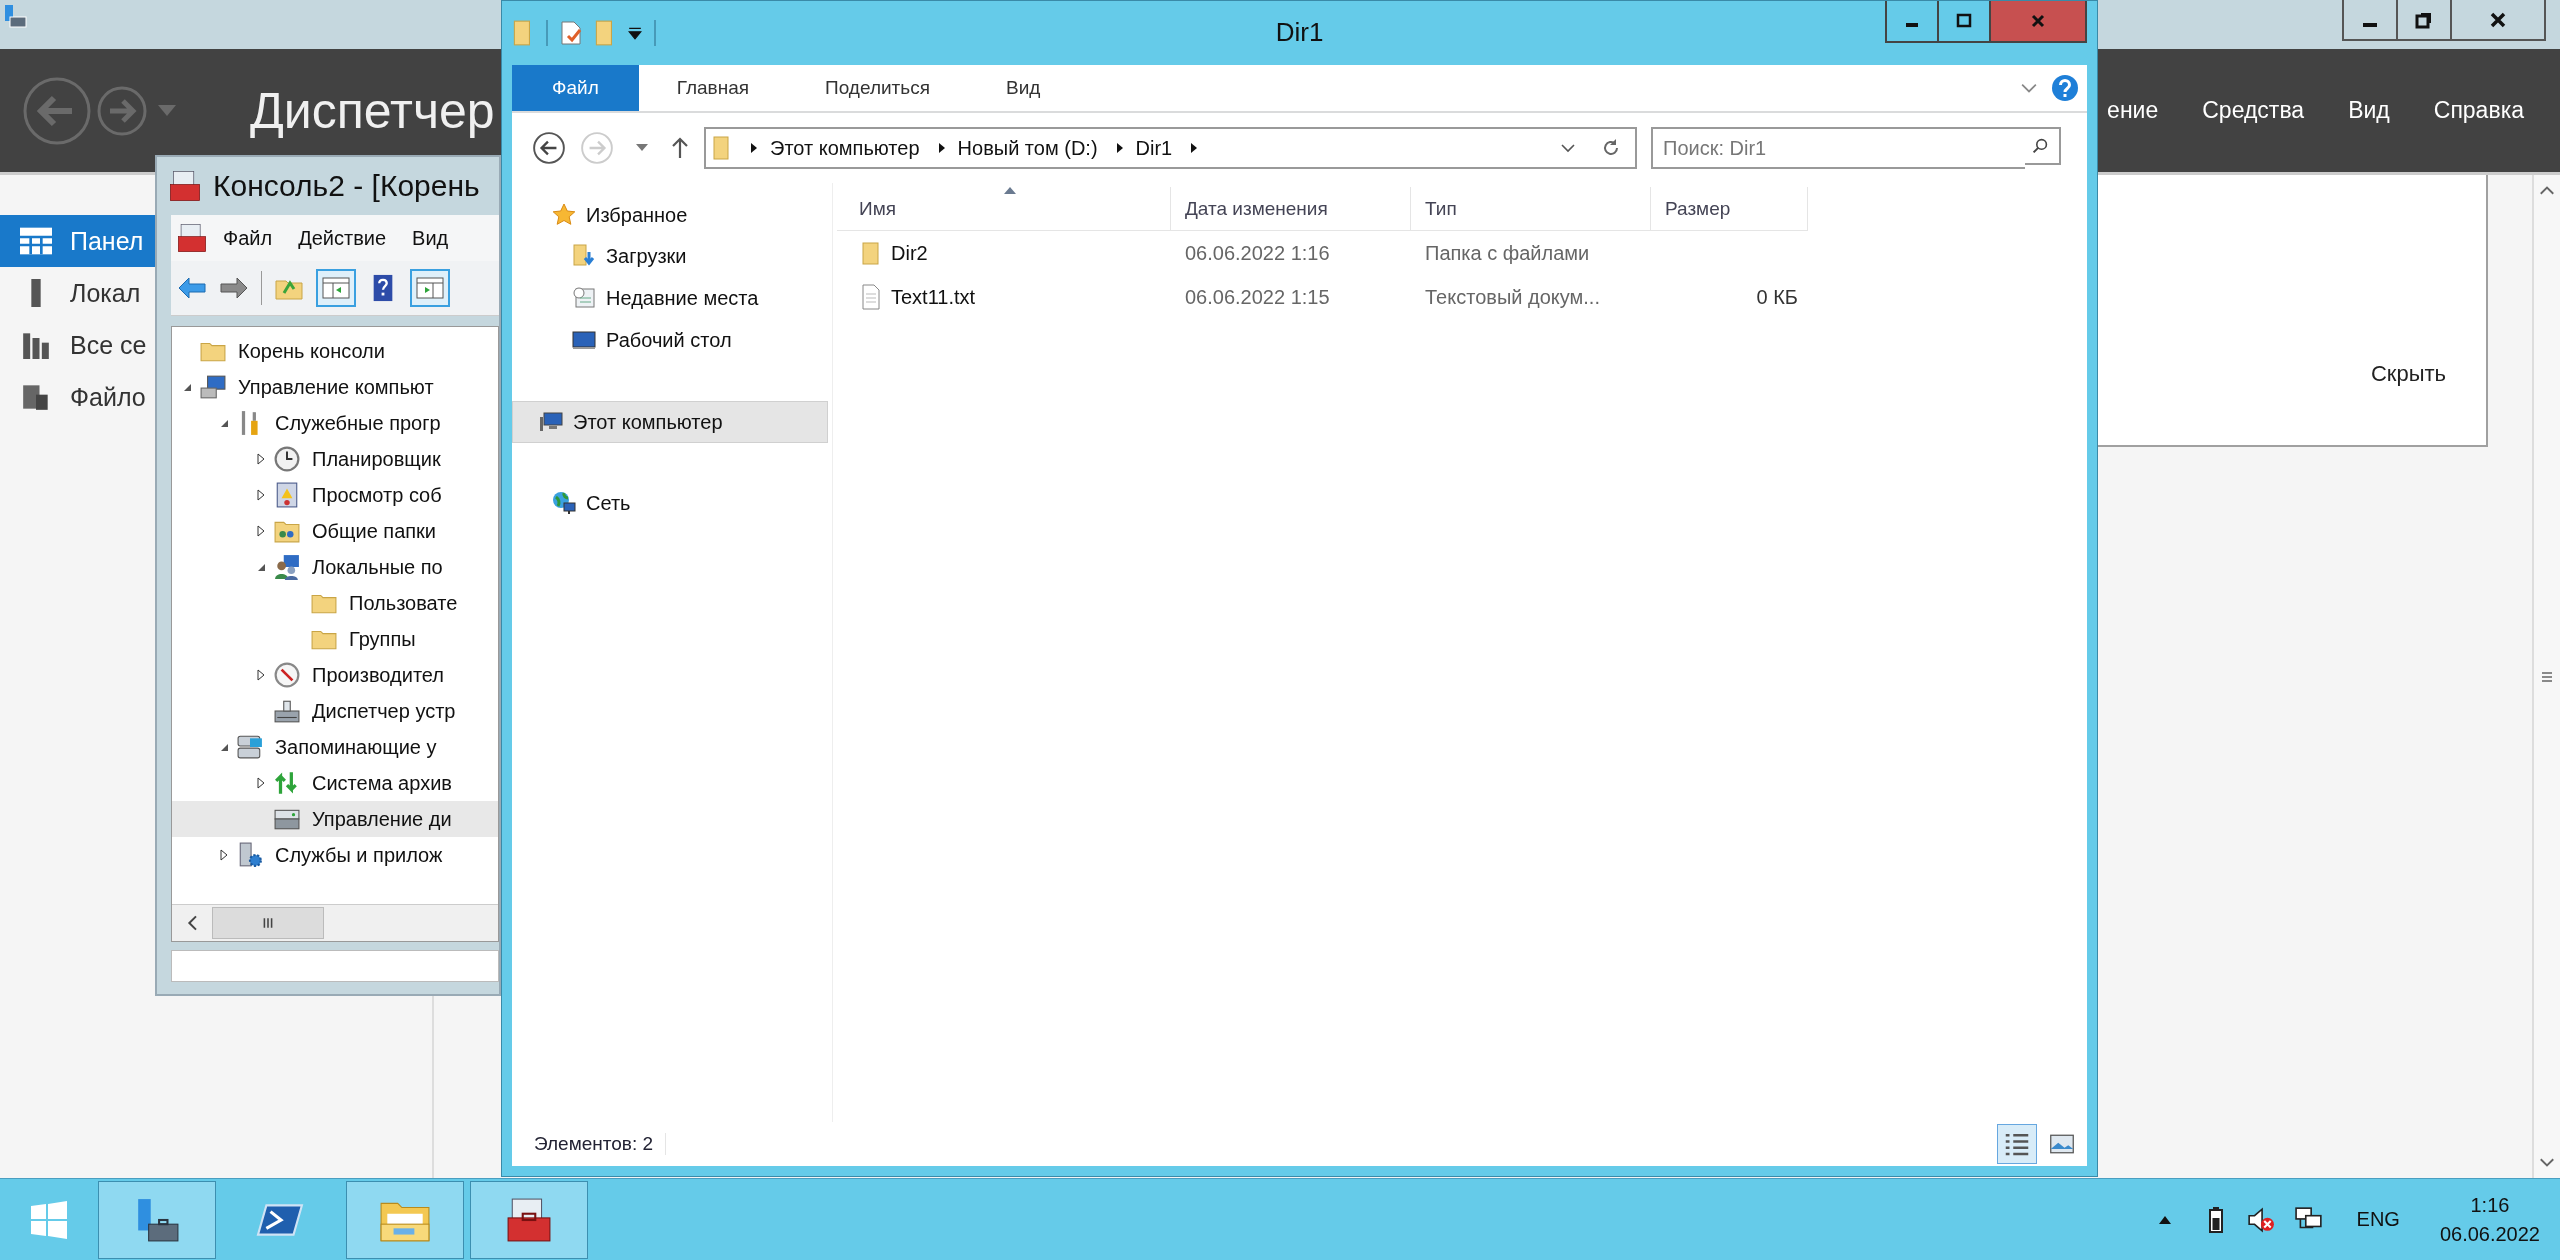 The height and width of the screenshot is (1260, 2560). What do you see at coordinates (670, 256) in the screenshot?
I see `nav-item: Загрузки` at bounding box center [670, 256].